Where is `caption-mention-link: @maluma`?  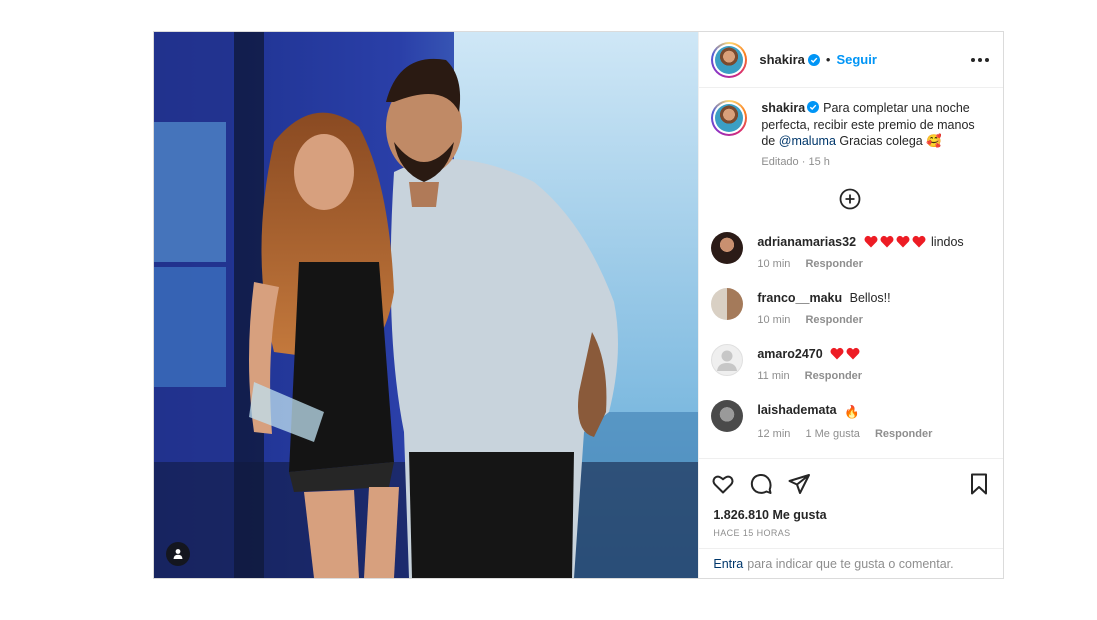
caption-mention-link: @maluma is located at coordinates (807, 141).